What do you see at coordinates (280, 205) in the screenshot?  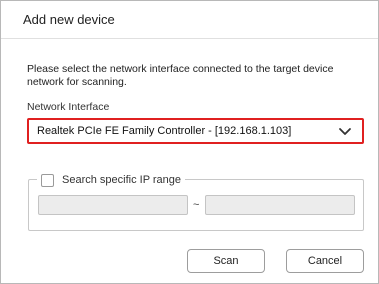 I see `ip-end-field` at bounding box center [280, 205].